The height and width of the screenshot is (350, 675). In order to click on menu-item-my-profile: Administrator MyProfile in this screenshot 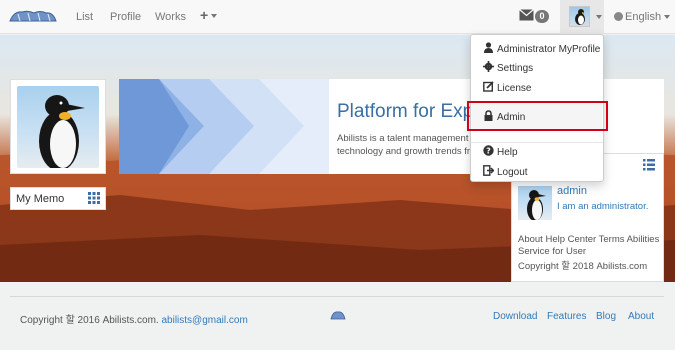, I will do `click(541, 48)`.